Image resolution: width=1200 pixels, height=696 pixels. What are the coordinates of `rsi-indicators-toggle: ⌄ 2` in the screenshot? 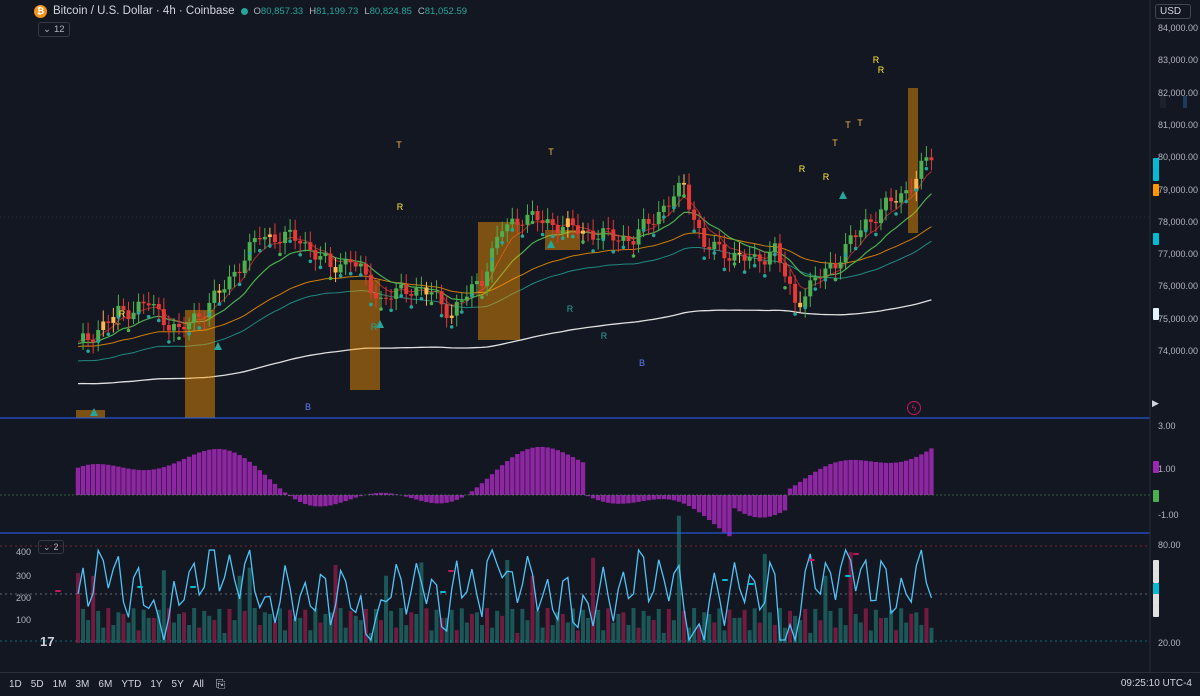 It's located at (51, 547).